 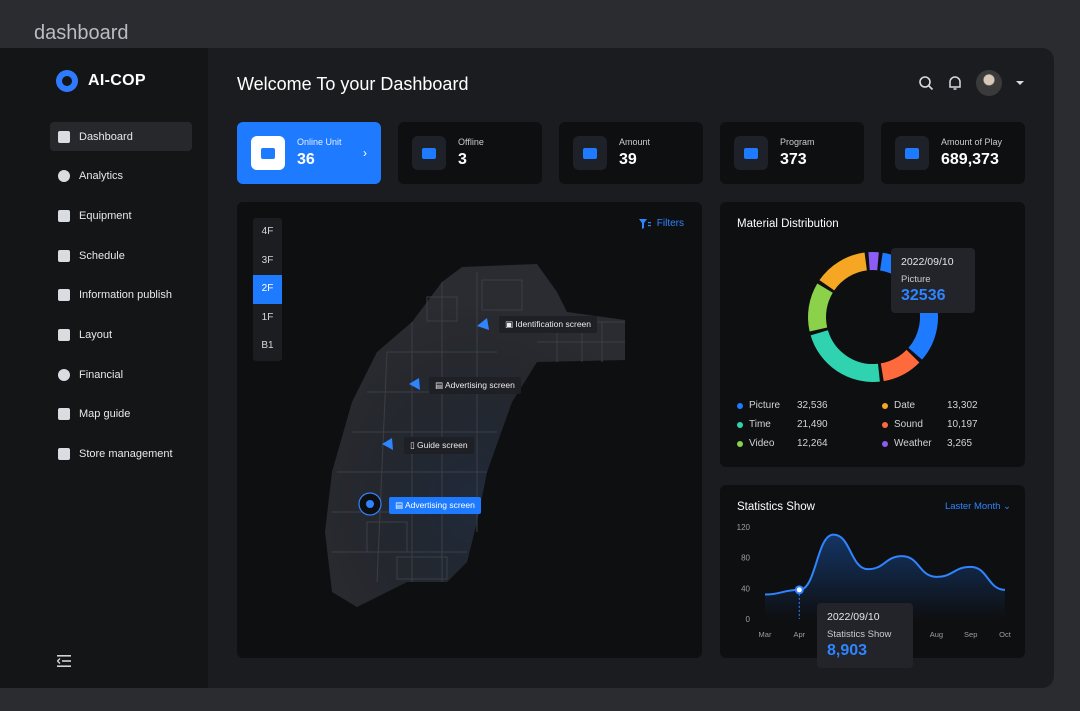 I want to click on stat-card-amount-of-play: Amount of Play 689,373, so click(x=953, y=153).